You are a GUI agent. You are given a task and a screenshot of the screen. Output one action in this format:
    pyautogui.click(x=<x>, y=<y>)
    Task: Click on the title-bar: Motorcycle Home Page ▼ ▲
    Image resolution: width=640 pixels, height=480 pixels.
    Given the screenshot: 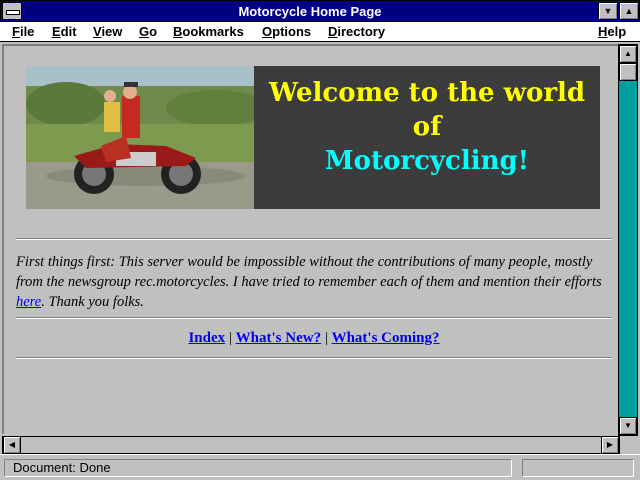 What is the action you would take?
    pyautogui.click(x=320, y=11)
    